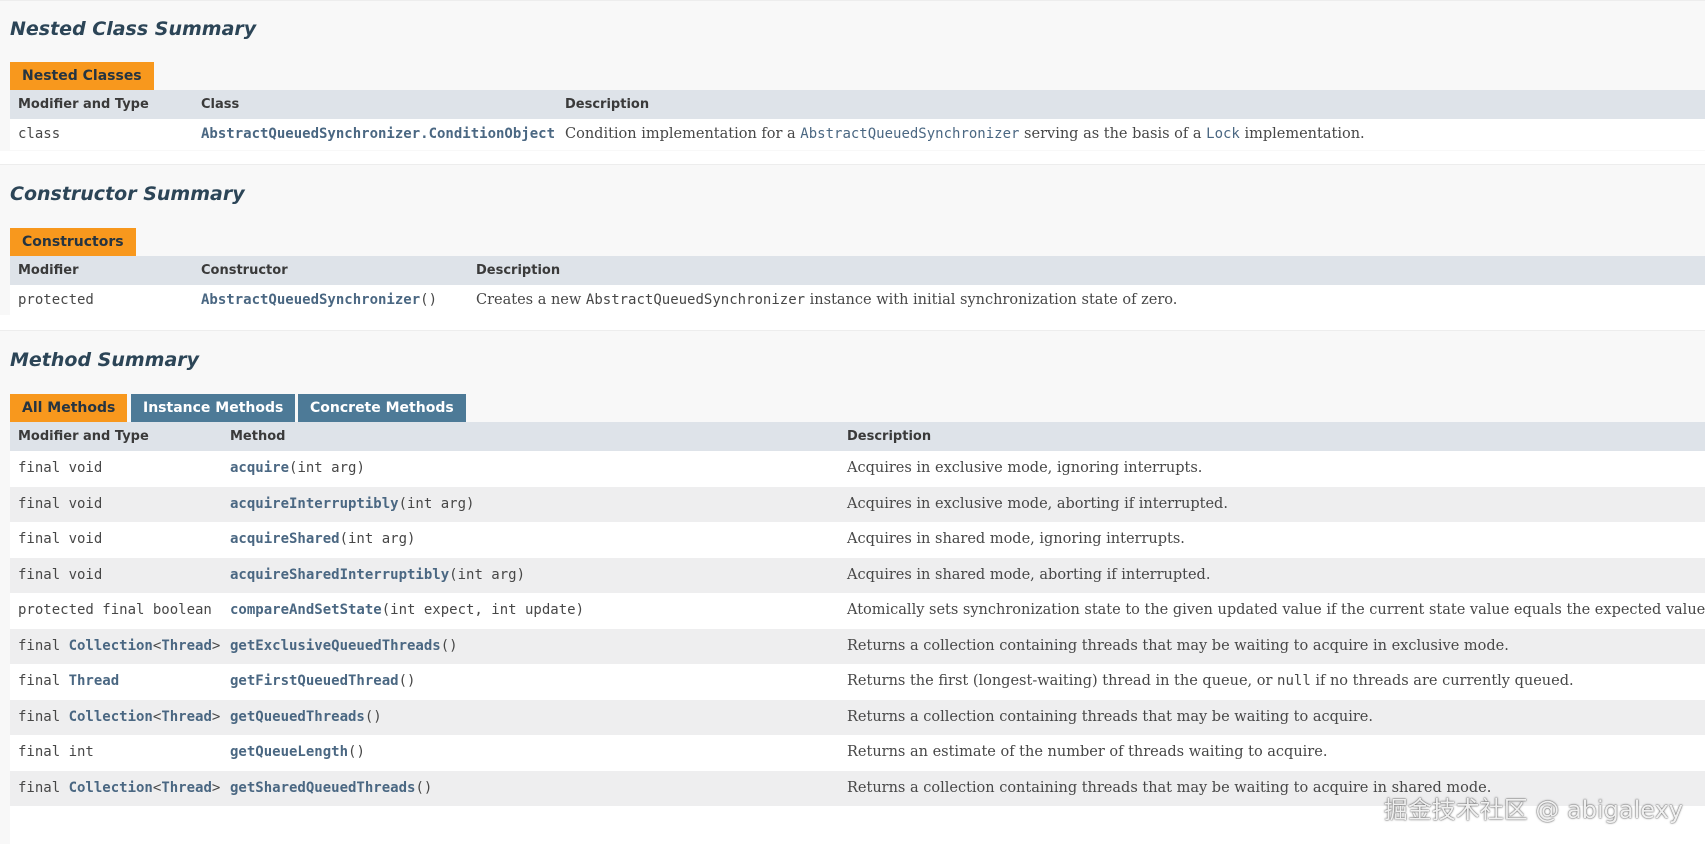  I want to click on method-params: (int arg), so click(487, 574).